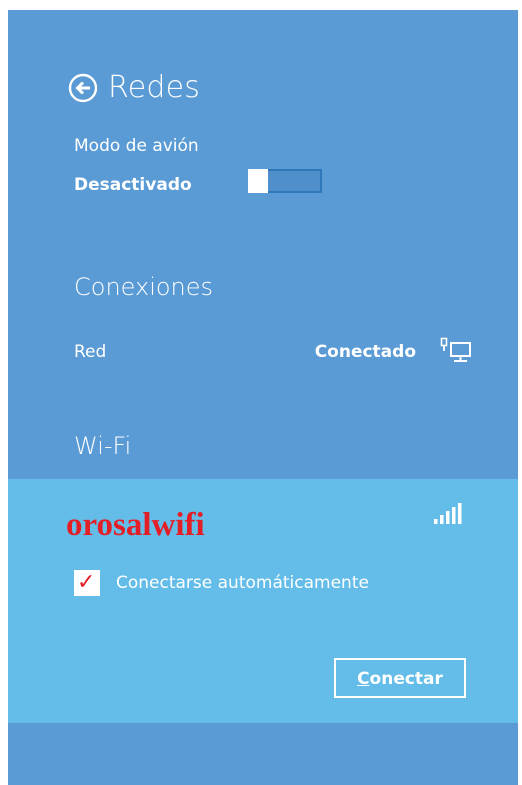 The image size is (522, 785). What do you see at coordinates (400, 678) in the screenshot?
I see `connect-button: Conectar` at bounding box center [400, 678].